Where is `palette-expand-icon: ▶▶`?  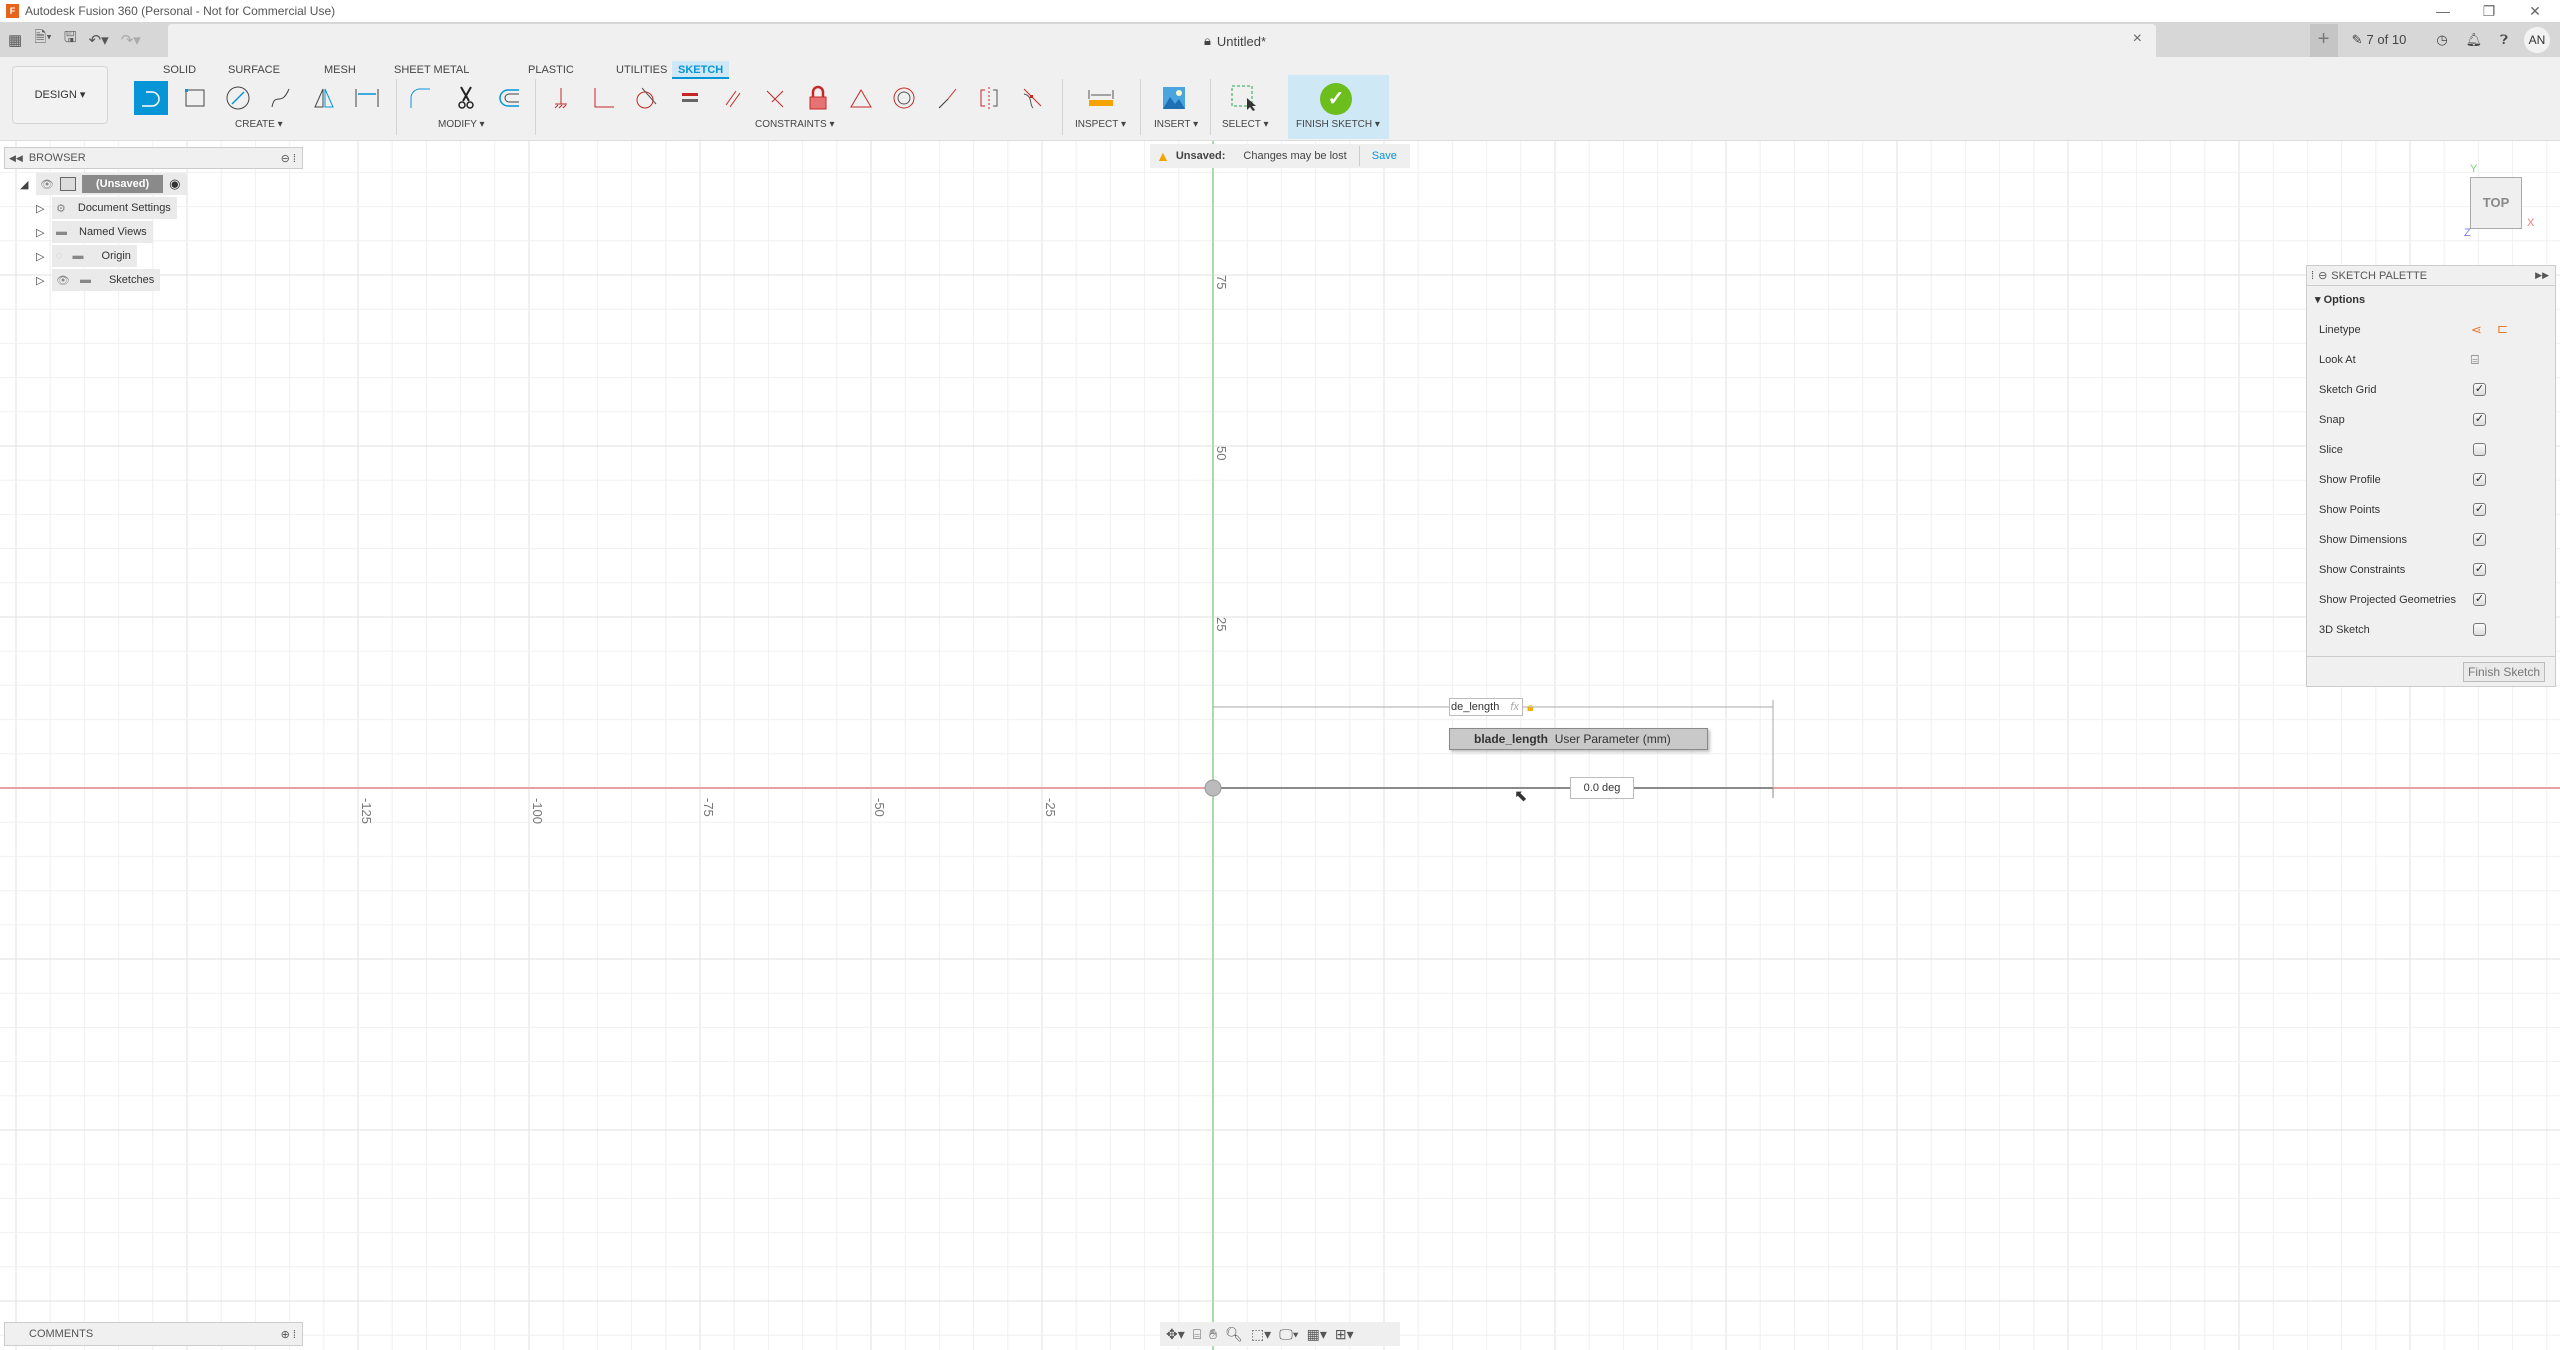 palette-expand-icon: ▶▶ is located at coordinates (2542, 275).